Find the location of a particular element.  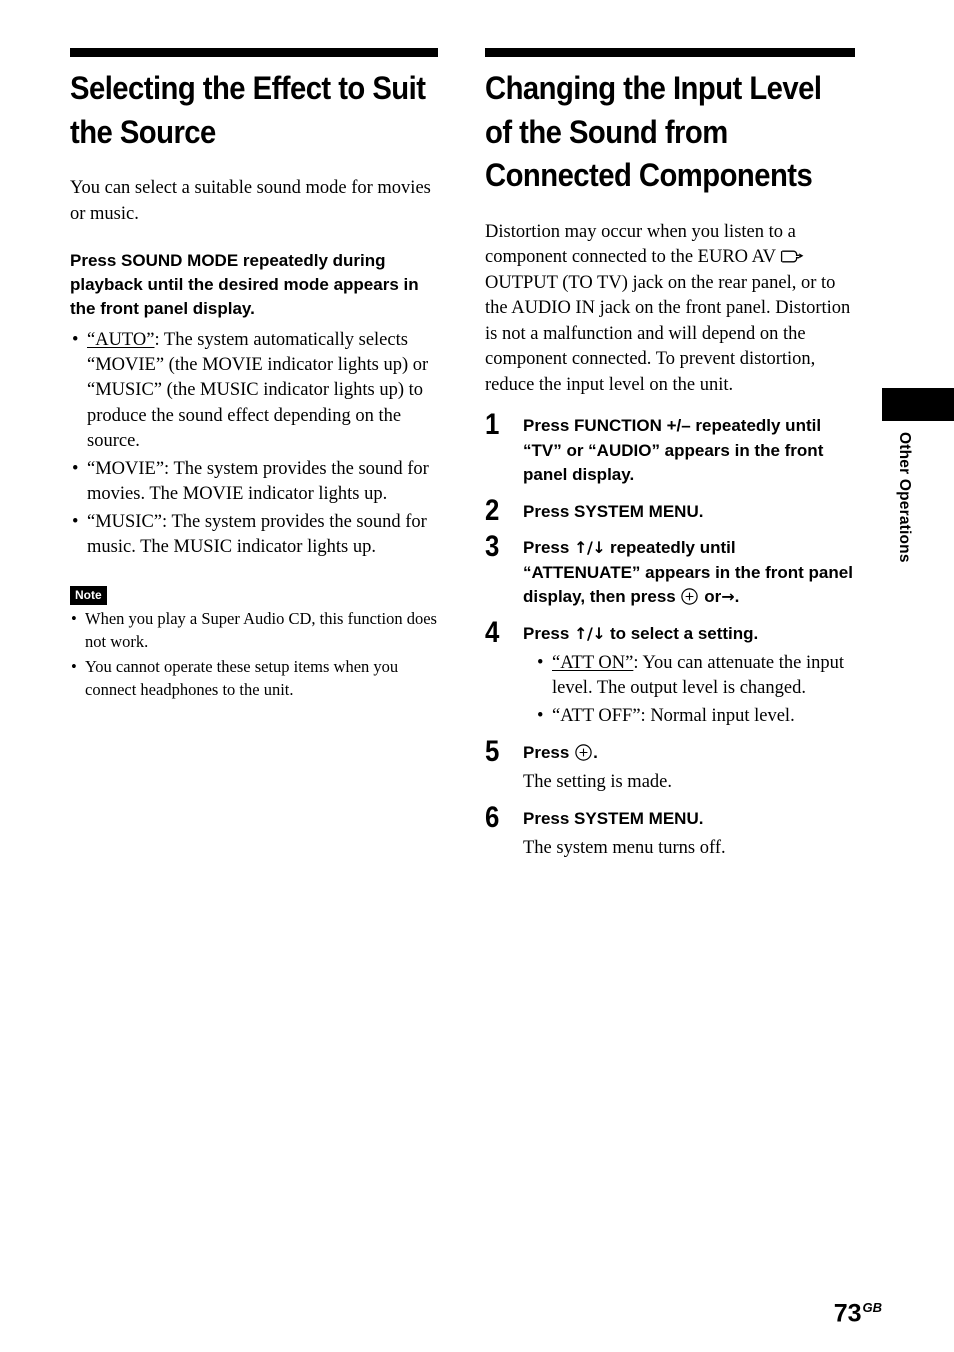

bullet-underlined-term: “ATT ON” is located at coordinates (593, 663).